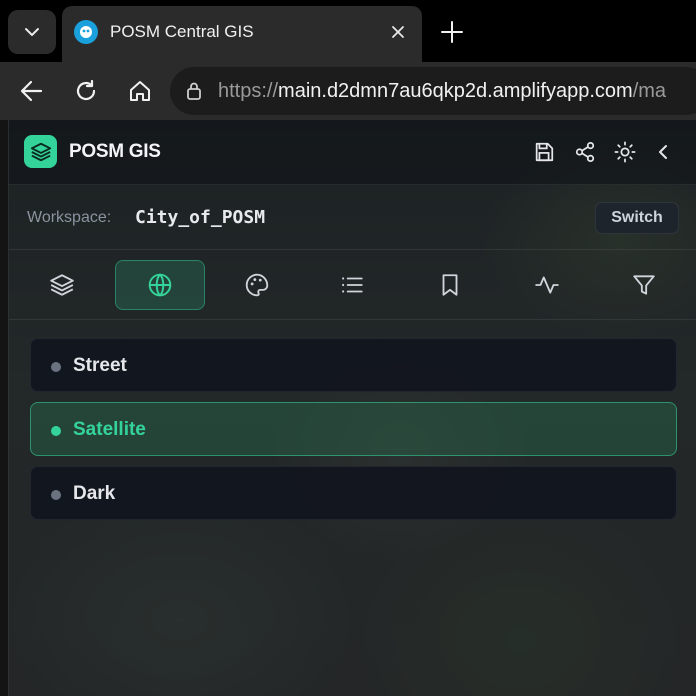 The height and width of the screenshot is (696, 696). I want to click on share-button, so click(585, 152).